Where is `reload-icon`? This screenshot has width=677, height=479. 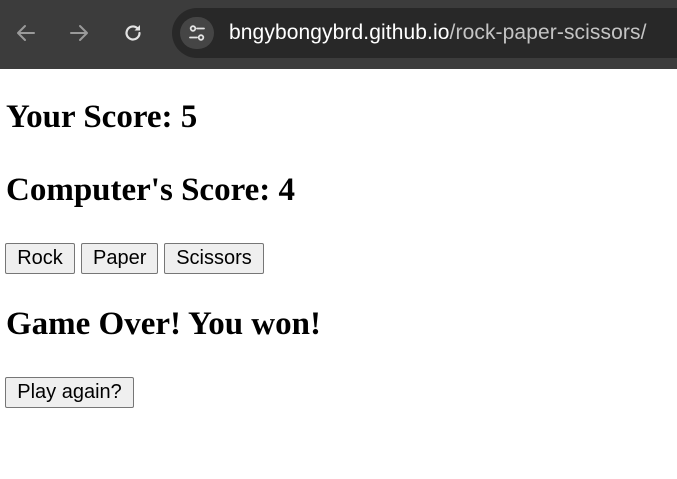 reload-icon is located at coordinates (133, 33).